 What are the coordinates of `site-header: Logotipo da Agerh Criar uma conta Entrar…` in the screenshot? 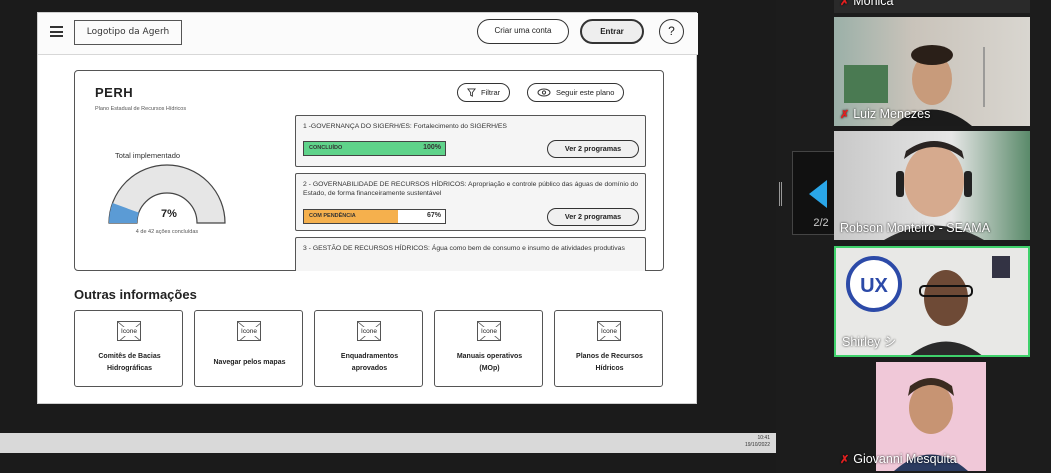 It's located at (368, 34).